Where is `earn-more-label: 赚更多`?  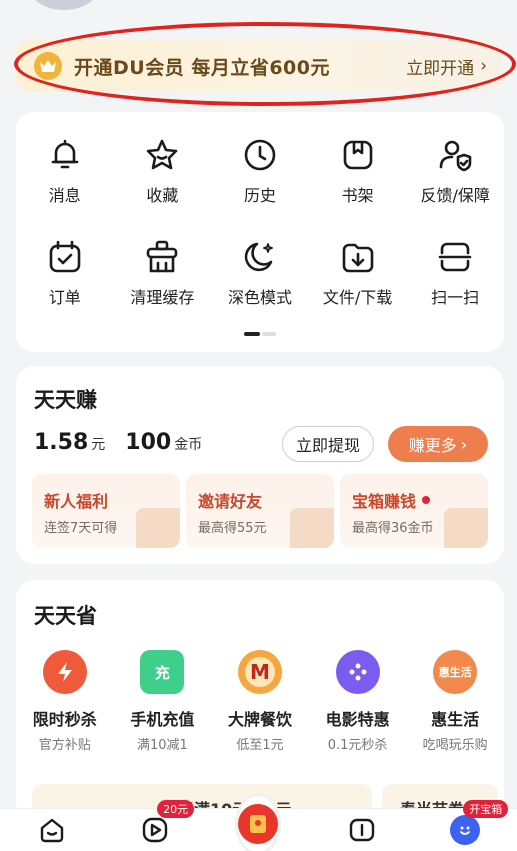
earn-more-label: 赚更多 is located at coordinates (432, 445).